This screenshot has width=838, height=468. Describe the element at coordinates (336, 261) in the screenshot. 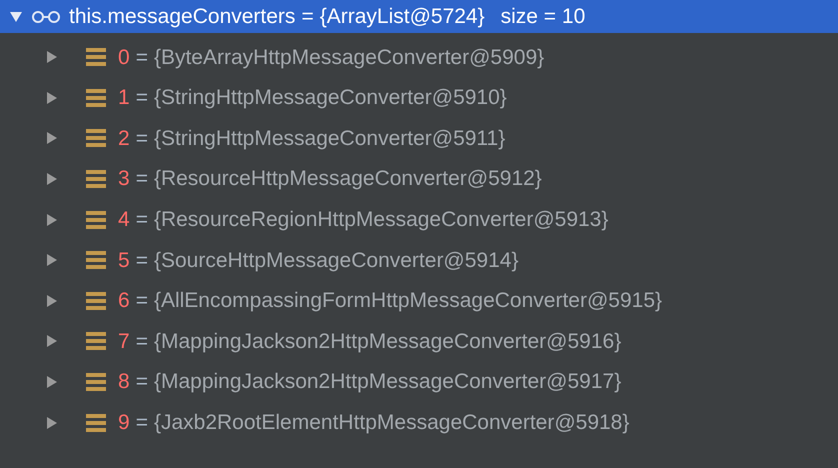

I see `object-value: {SourceHttpMessageConverter@5914}` at that location.